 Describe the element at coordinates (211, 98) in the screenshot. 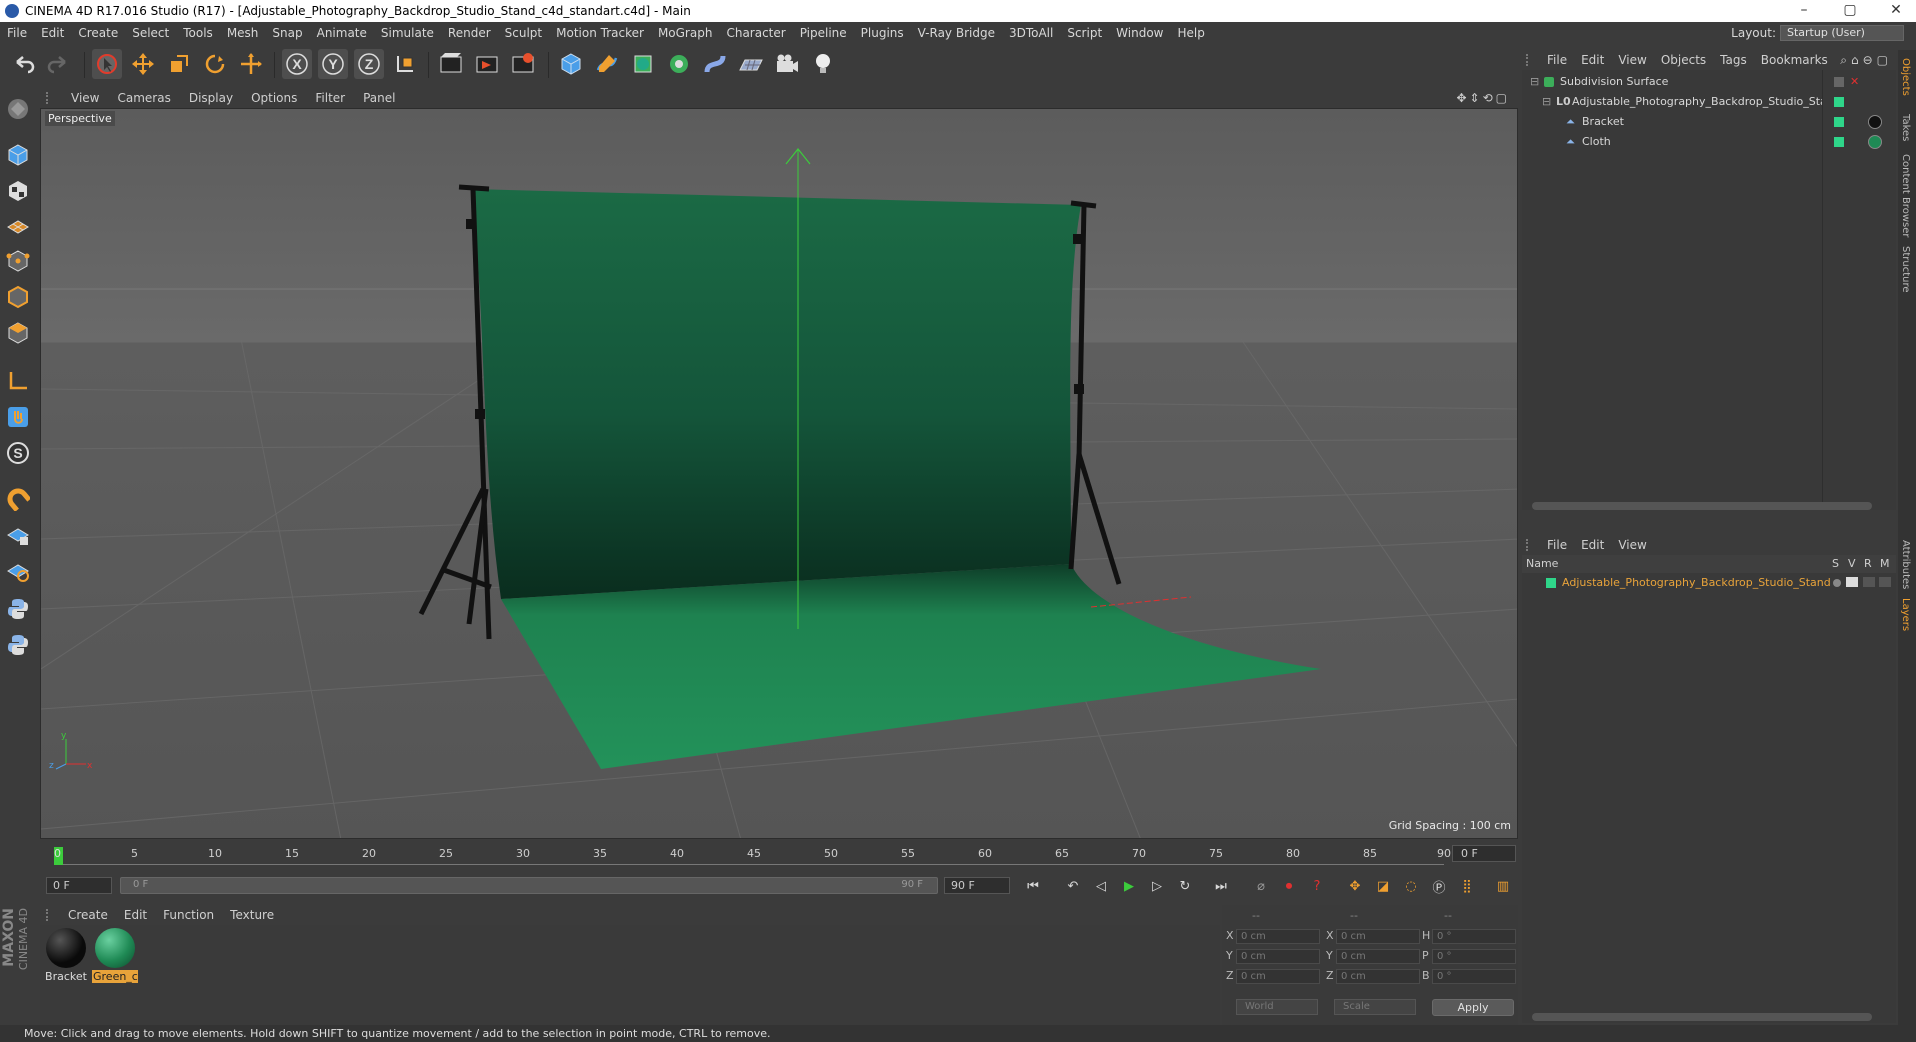

I see `viewport-menu-display: Display` at that location.